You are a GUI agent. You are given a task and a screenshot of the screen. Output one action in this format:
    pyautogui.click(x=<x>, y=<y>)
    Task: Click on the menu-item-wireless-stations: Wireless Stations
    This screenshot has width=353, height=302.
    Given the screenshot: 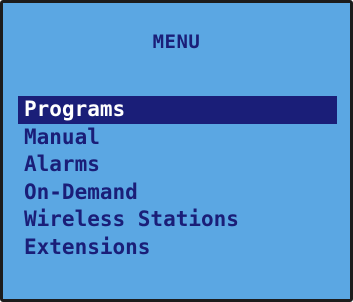 What is the action you would take?
    pyautogui.click(x=177, y=220)
    